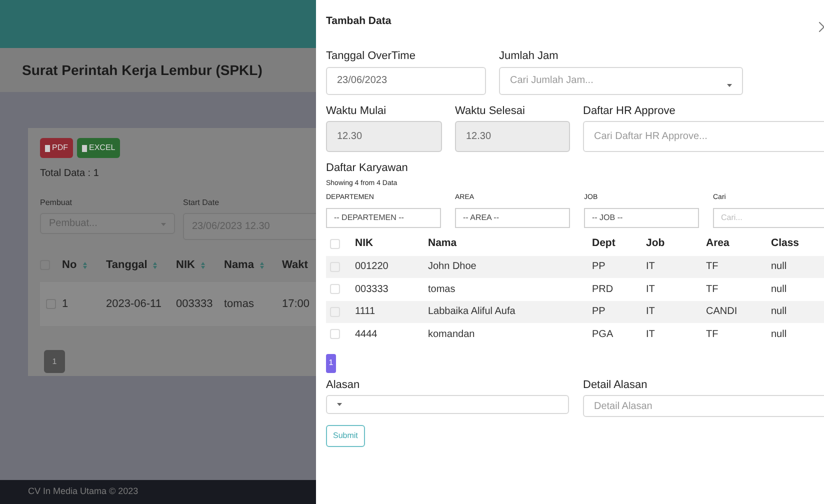 The width and height of the screenshot is (824, 504). Describe the element at coordinates (406, 80) in the screenshot. I see `date-field: 23/06/2023` at that location.